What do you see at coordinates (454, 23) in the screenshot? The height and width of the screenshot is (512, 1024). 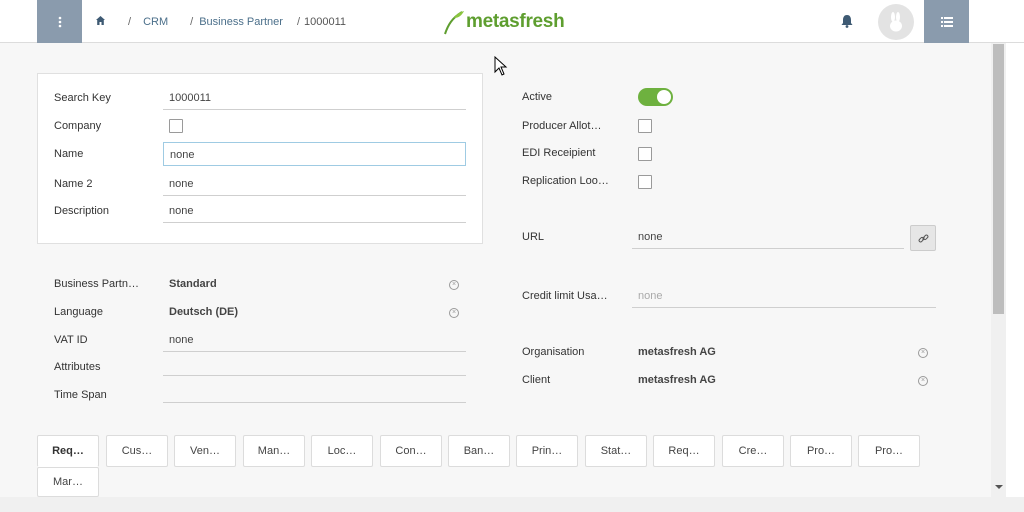 I see `logo-leaf-icon` at bounding box center [454, 23].